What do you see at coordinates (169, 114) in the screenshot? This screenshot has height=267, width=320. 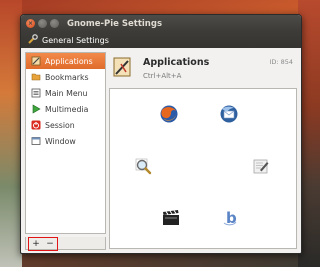 I see `firefox-icon` at bounding box center [169, 114].